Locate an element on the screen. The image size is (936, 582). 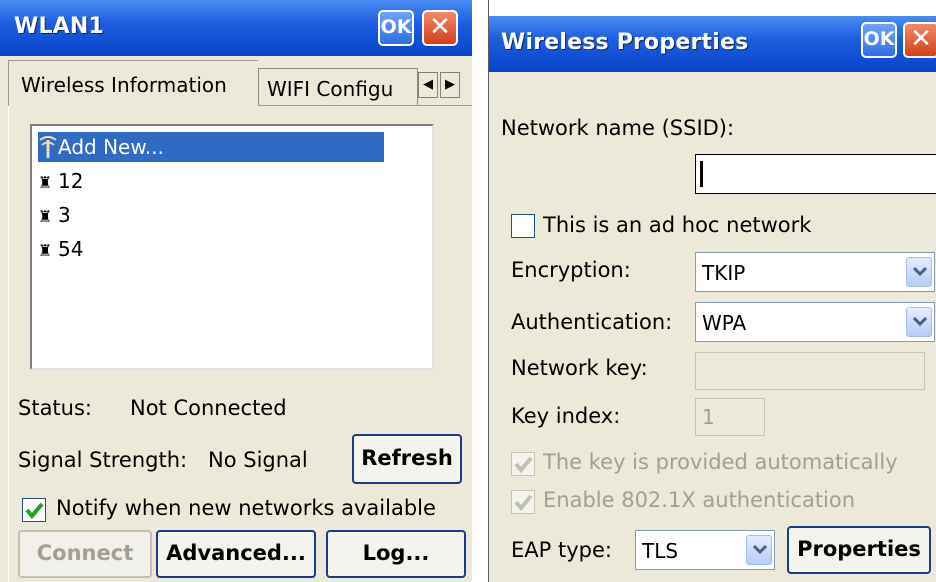
tab-wireless-information: Wireless Information is located at coordinates (133, 83).